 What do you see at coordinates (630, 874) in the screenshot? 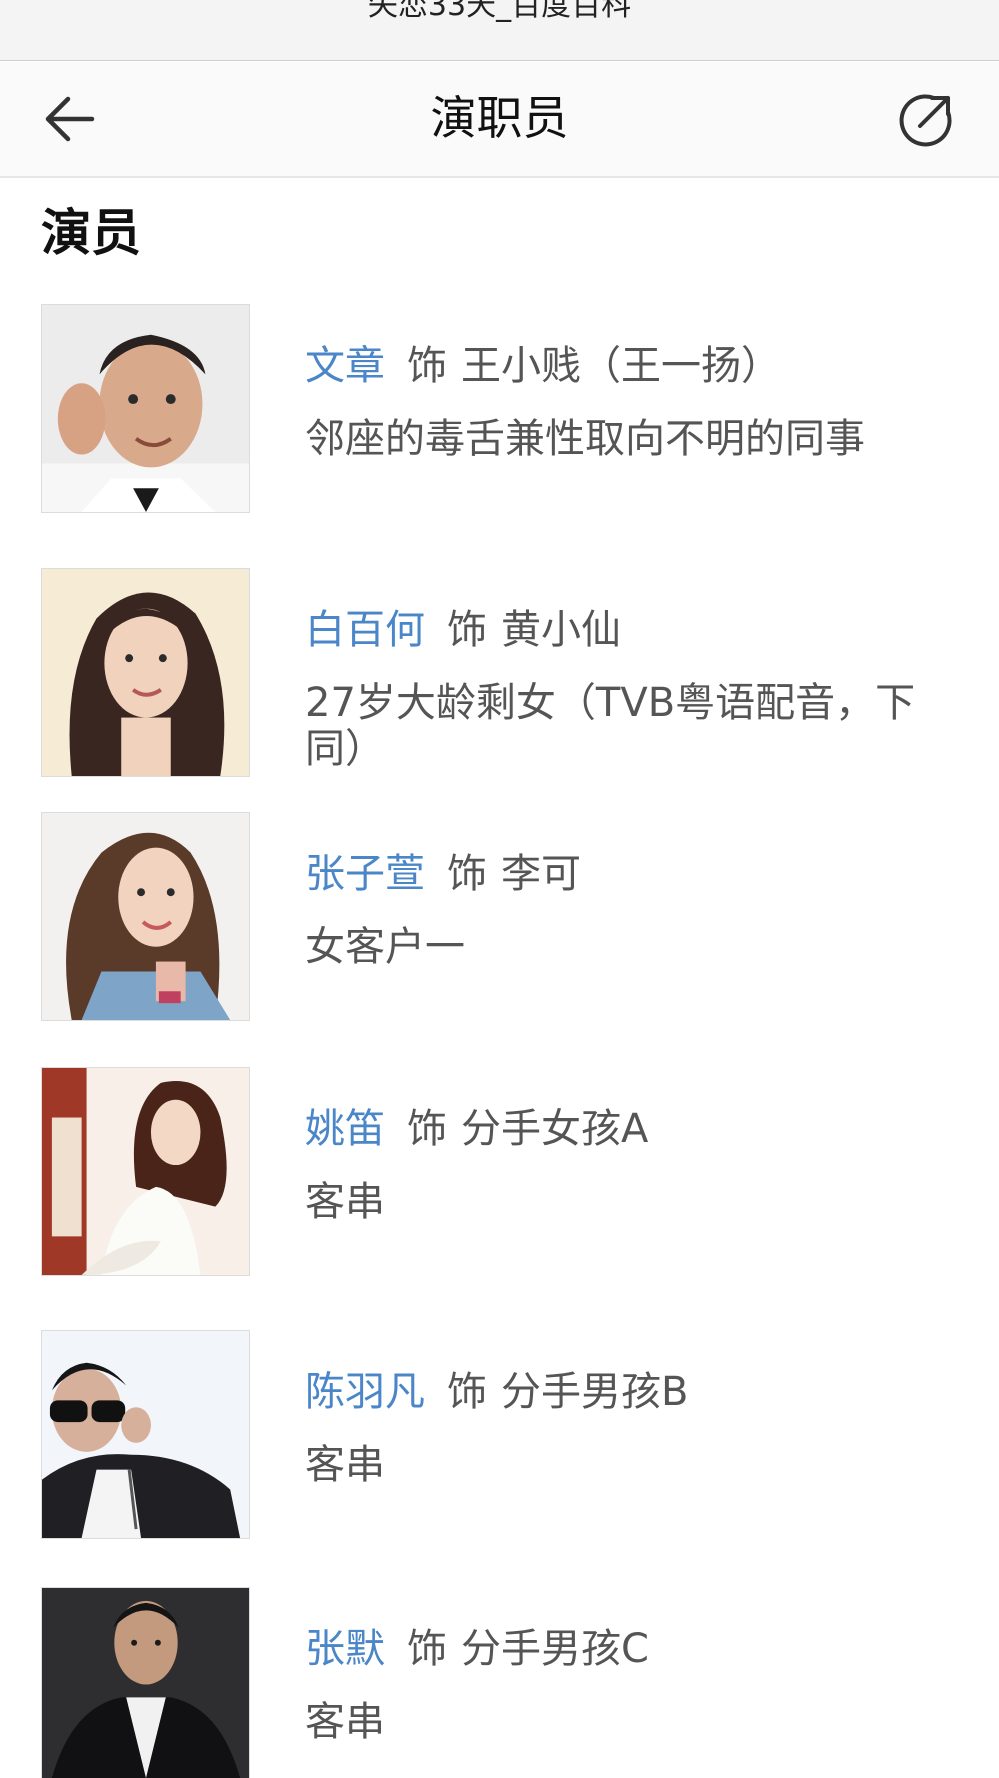
I see `cast-headline: 张子萱饰李可` at bounding box center [630, 874].